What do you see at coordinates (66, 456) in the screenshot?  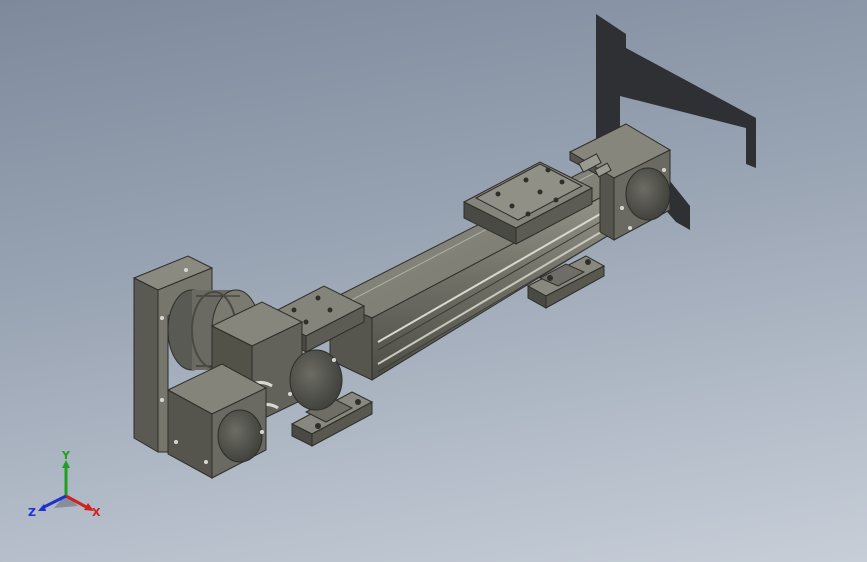 I see `y-axis-label: Y` at bounding box center [66, 456].